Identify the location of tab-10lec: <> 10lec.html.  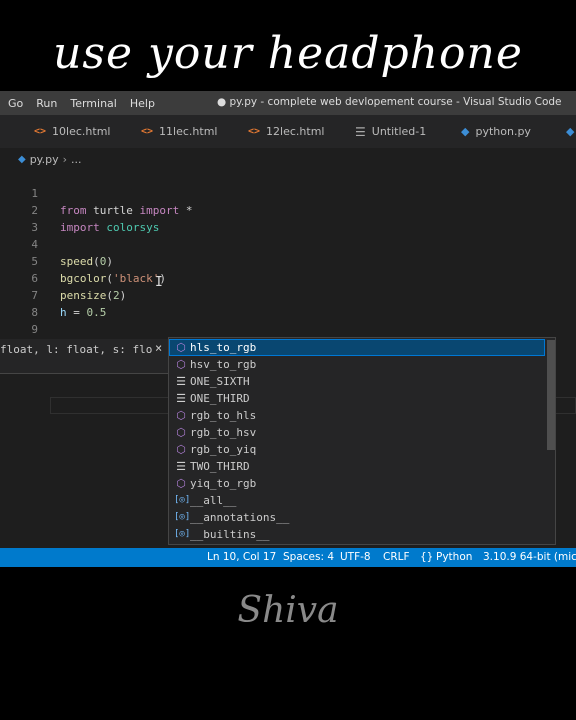
(72, 131).